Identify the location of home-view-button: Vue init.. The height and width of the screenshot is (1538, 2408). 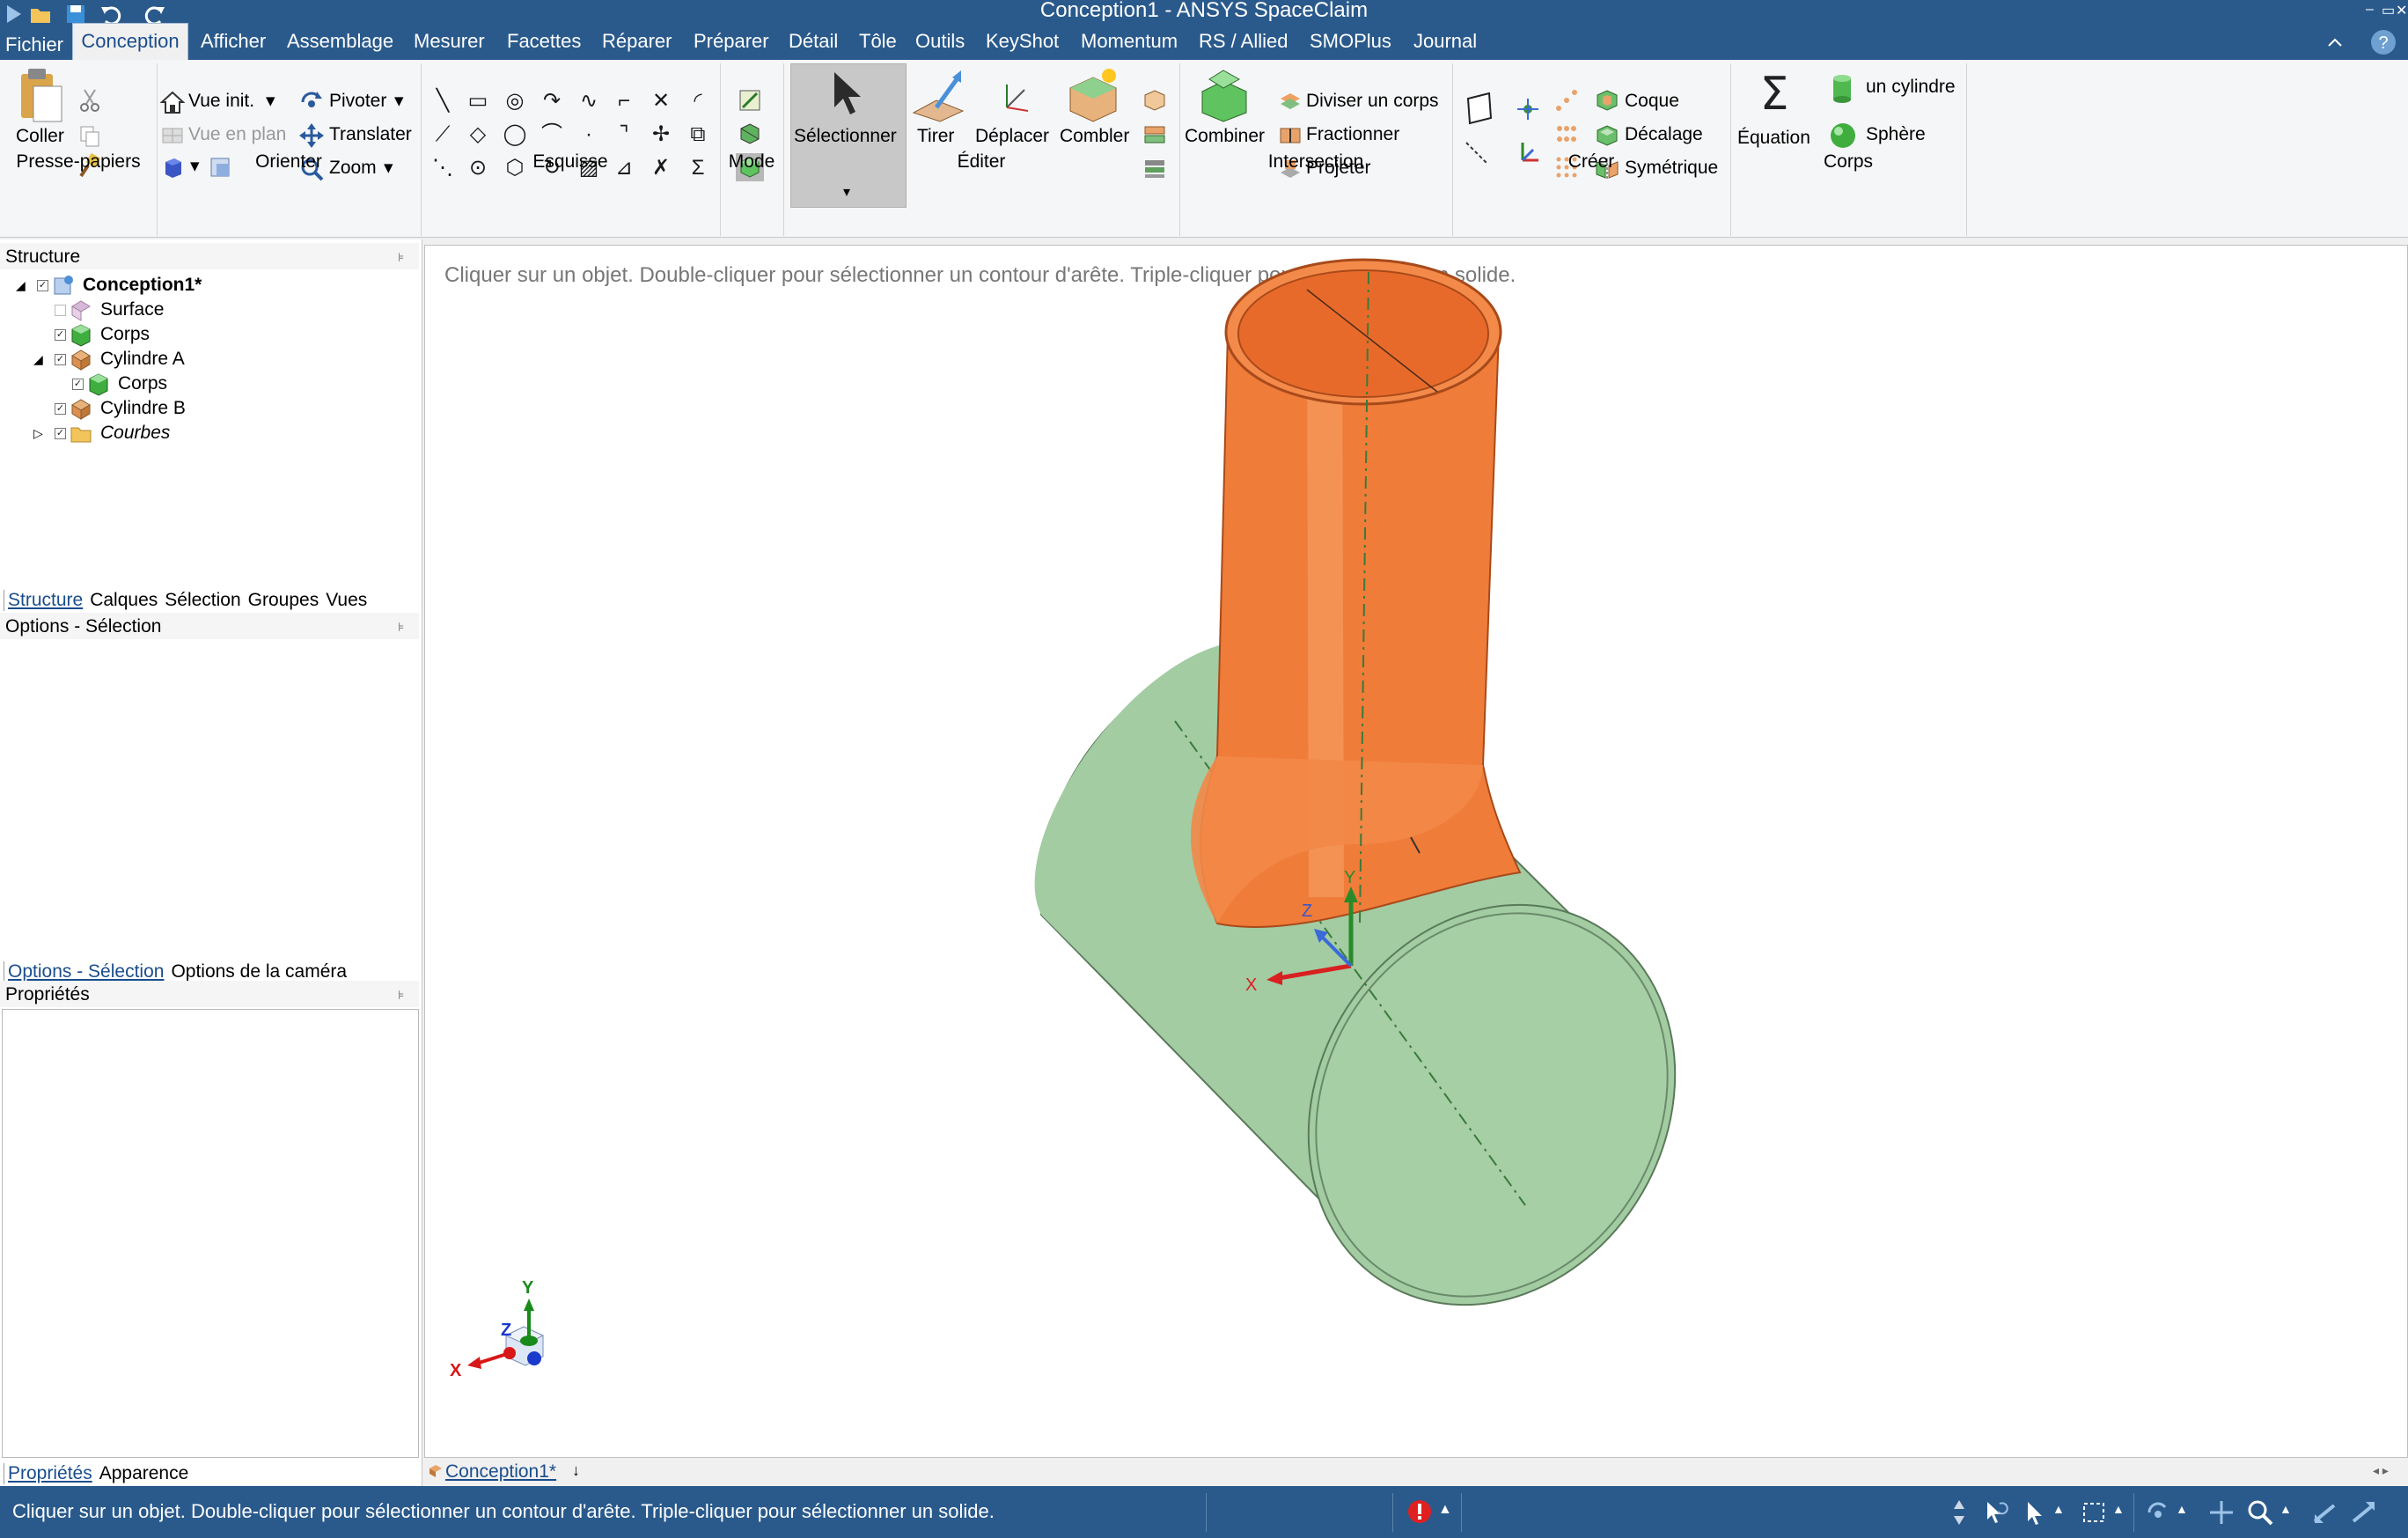
(221, 101).